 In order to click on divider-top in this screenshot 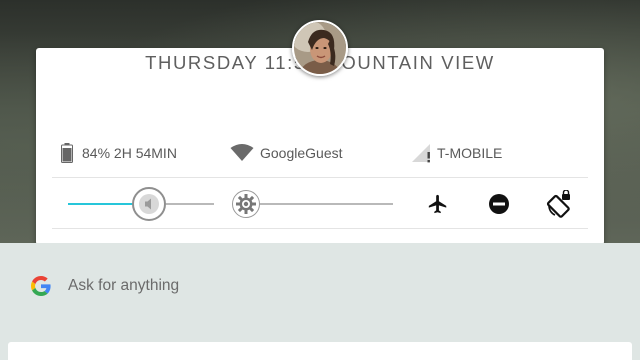, I will do `click(320, 177)`.